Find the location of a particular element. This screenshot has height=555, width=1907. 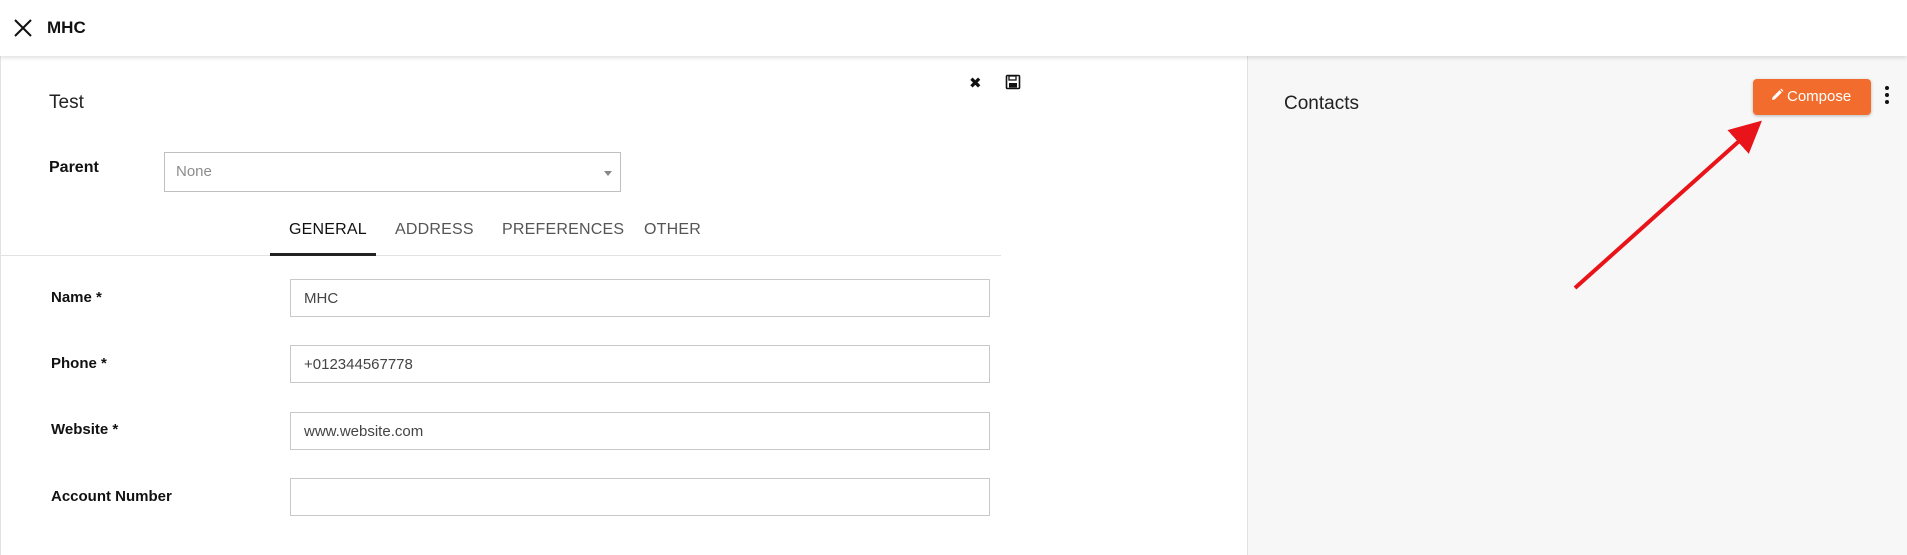

vertical-ellipsis-icon is located at coordinates (1887, 95).